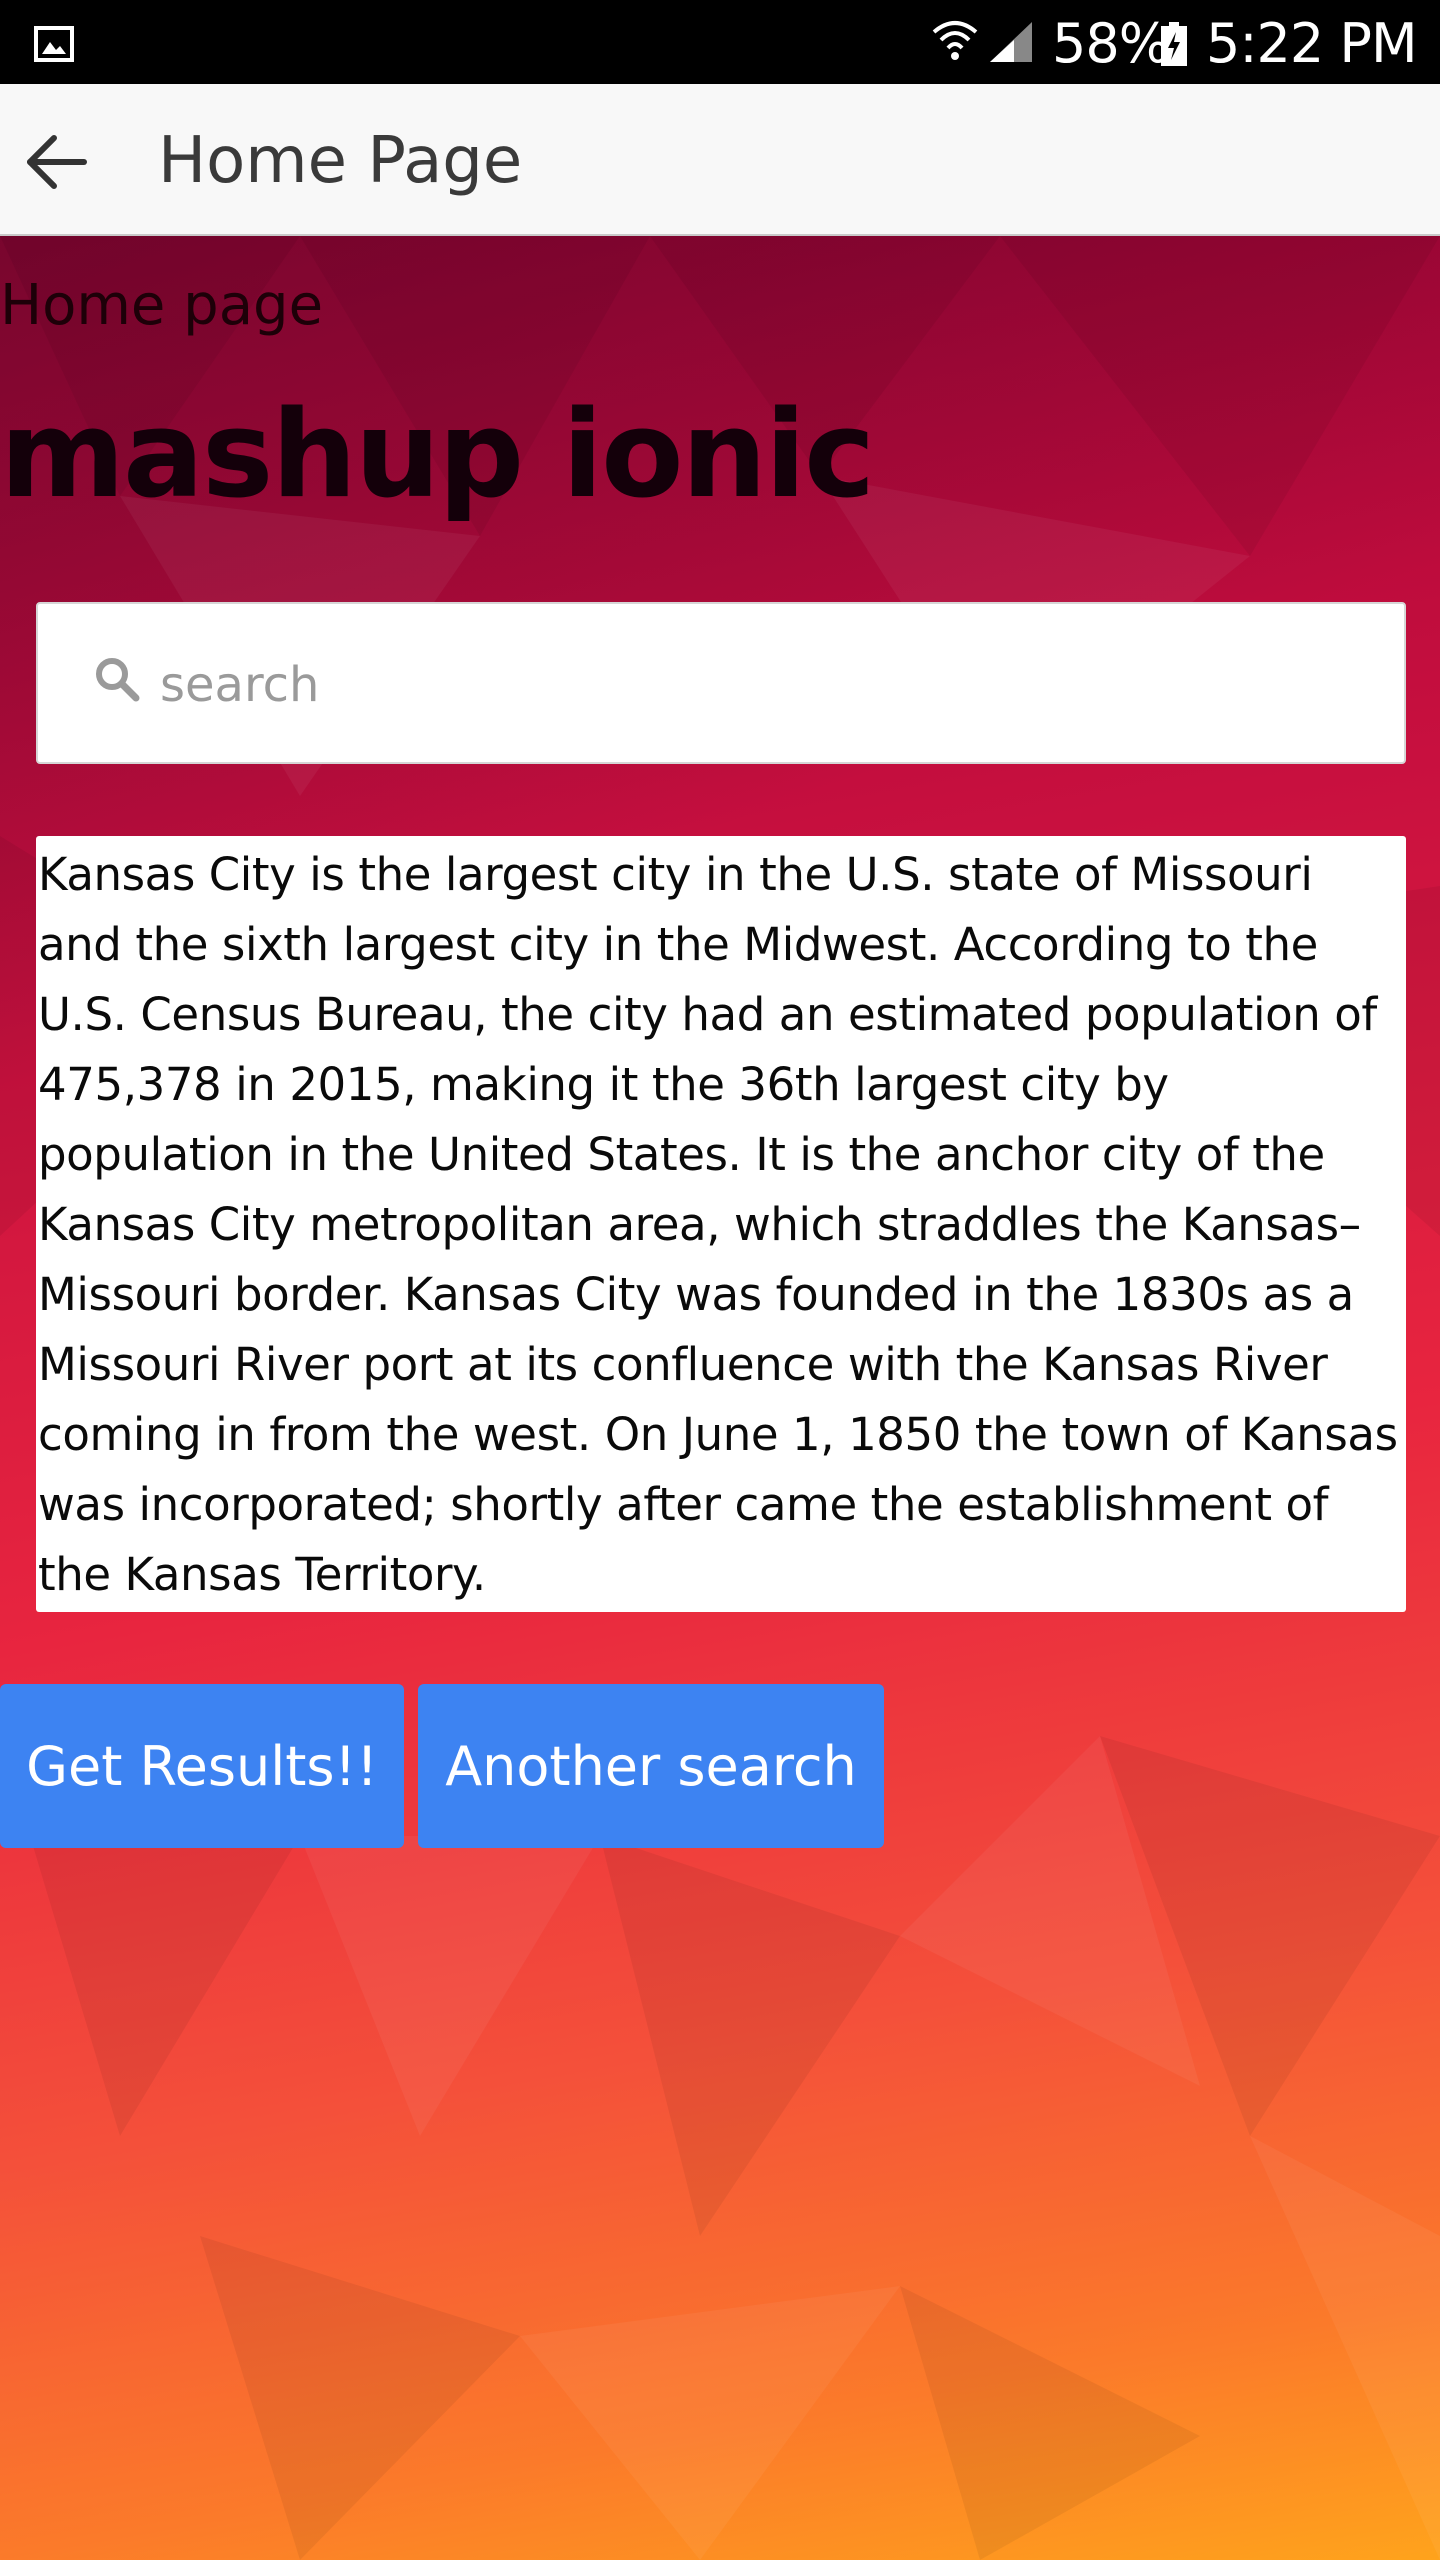  What do you see at coordinates (118, 680) in the screenshot?
I see `search-icon` at bounding box center [118, 680].